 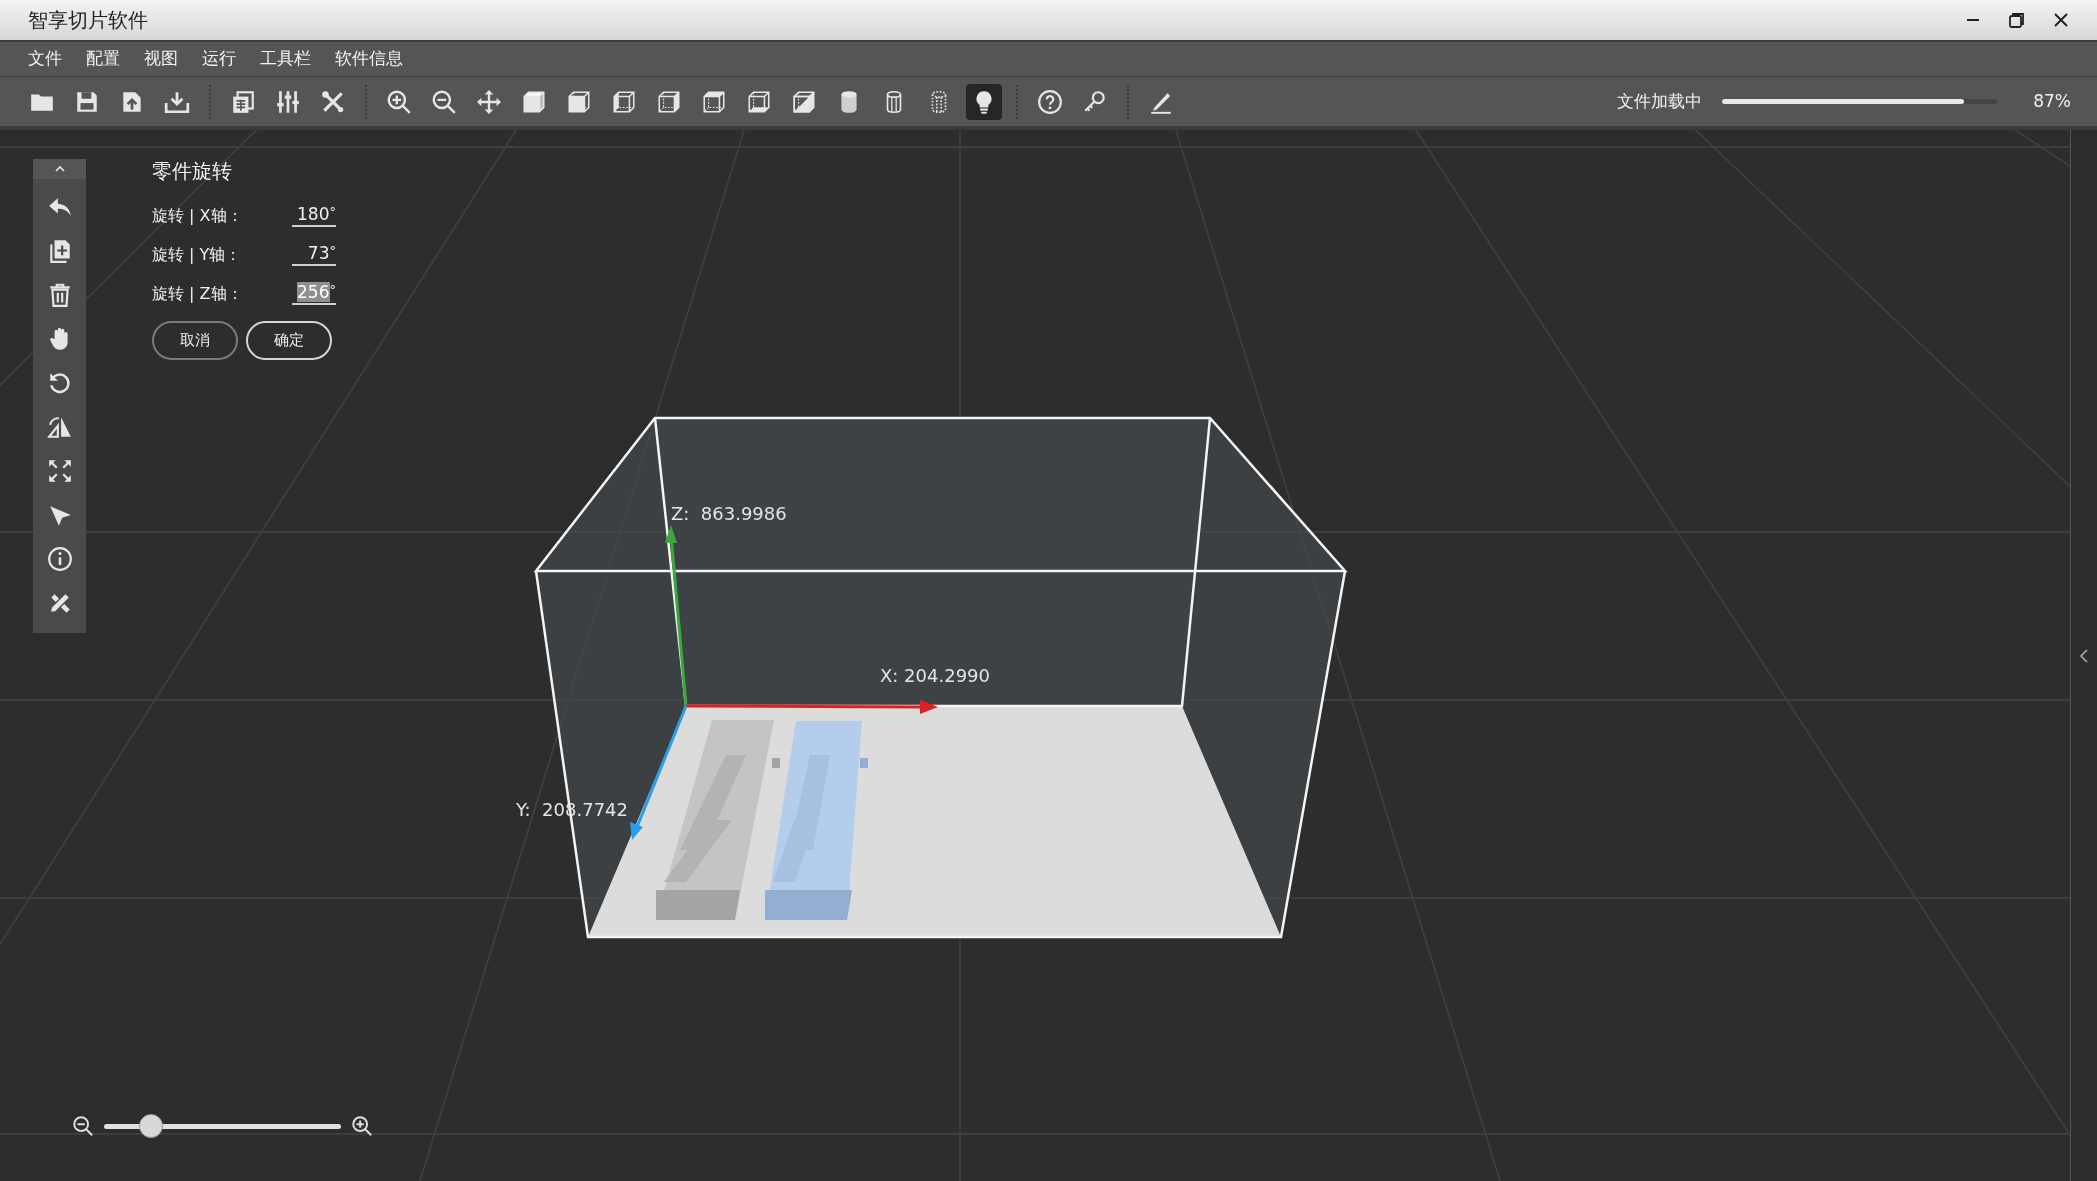 I want to click on menu-item: 视图, so click(x=161, y=59).